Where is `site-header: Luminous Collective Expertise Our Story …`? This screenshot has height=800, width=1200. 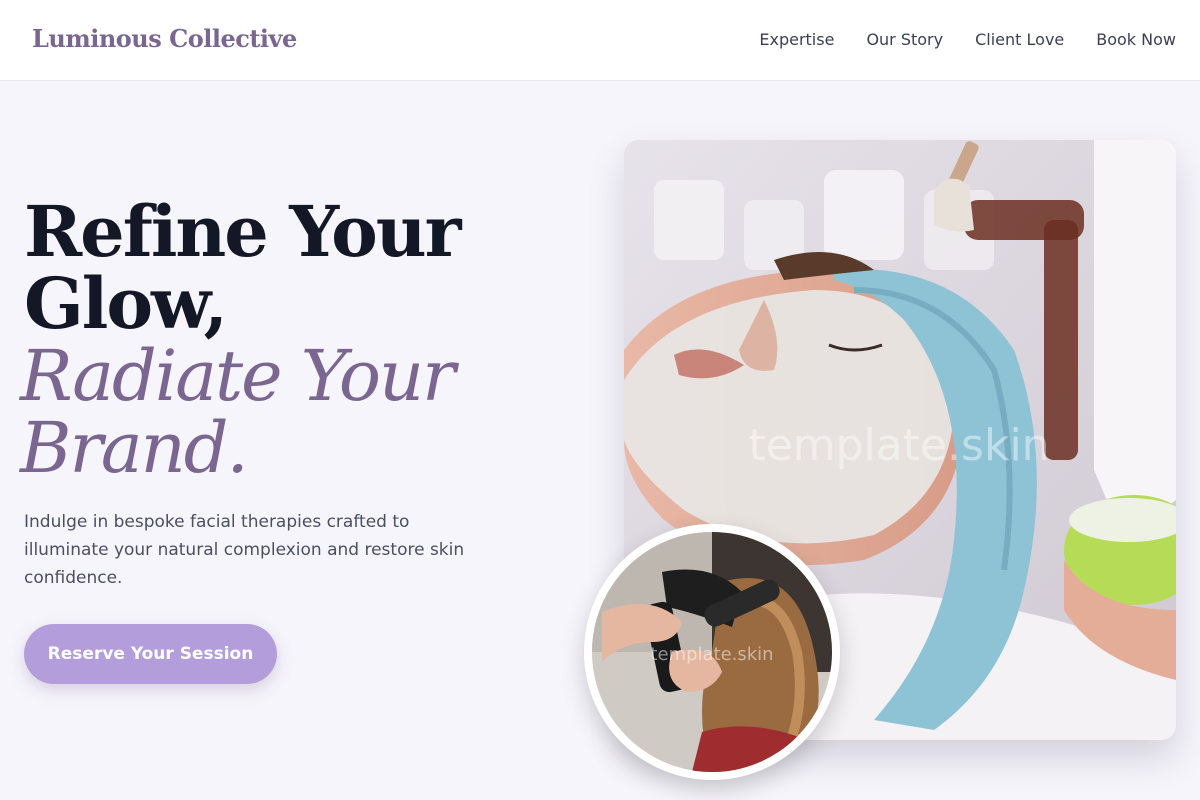 site-header: Luminous Collective Expertise Our Story … is located at coordinates (600, 40).